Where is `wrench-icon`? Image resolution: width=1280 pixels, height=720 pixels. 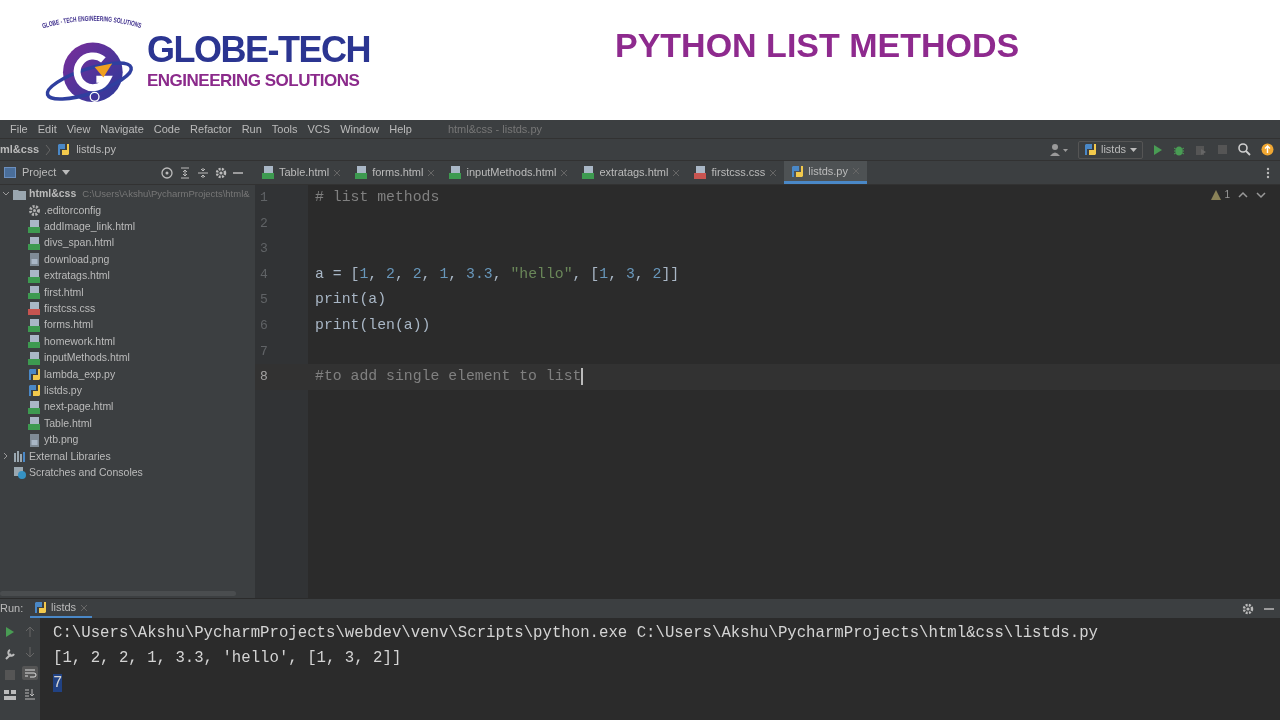 wrench-icon is located at coordinates (10, 654).